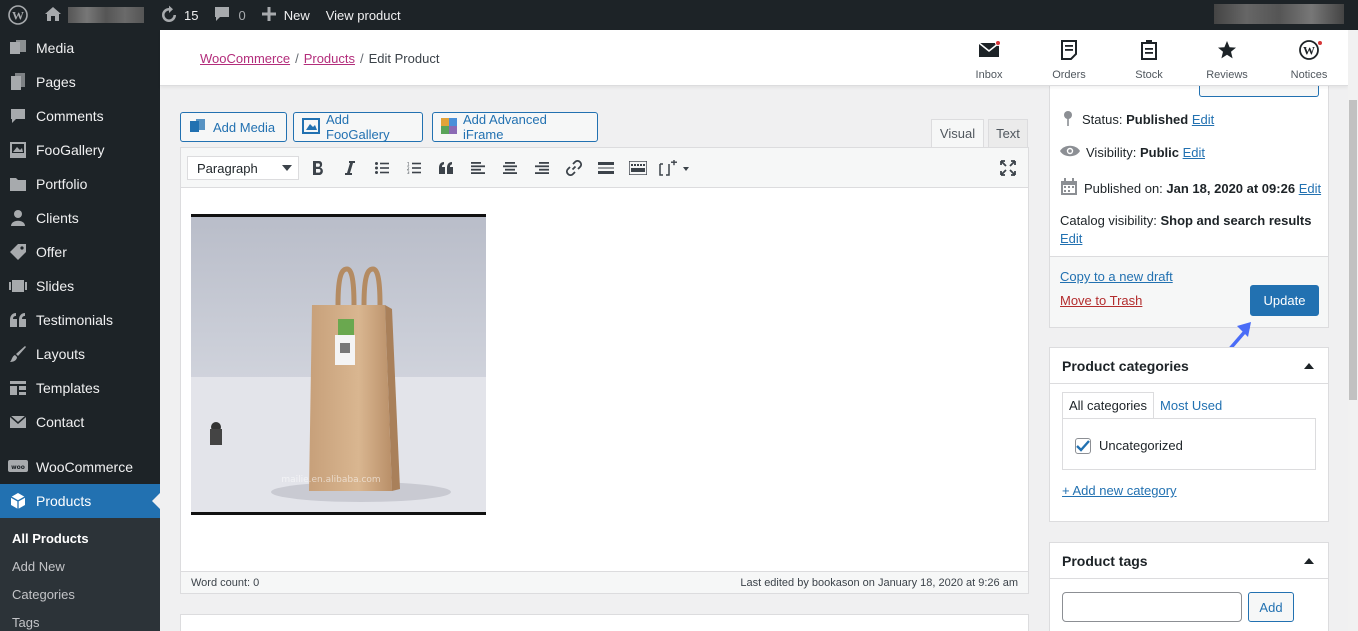 Image resolution: width=1358 pixels, height=631 pixels. Describe the element at coordinates (1231, 188) in the screenshot. I see `published-value: Jan 18, 2020 at 09:26` at that location.